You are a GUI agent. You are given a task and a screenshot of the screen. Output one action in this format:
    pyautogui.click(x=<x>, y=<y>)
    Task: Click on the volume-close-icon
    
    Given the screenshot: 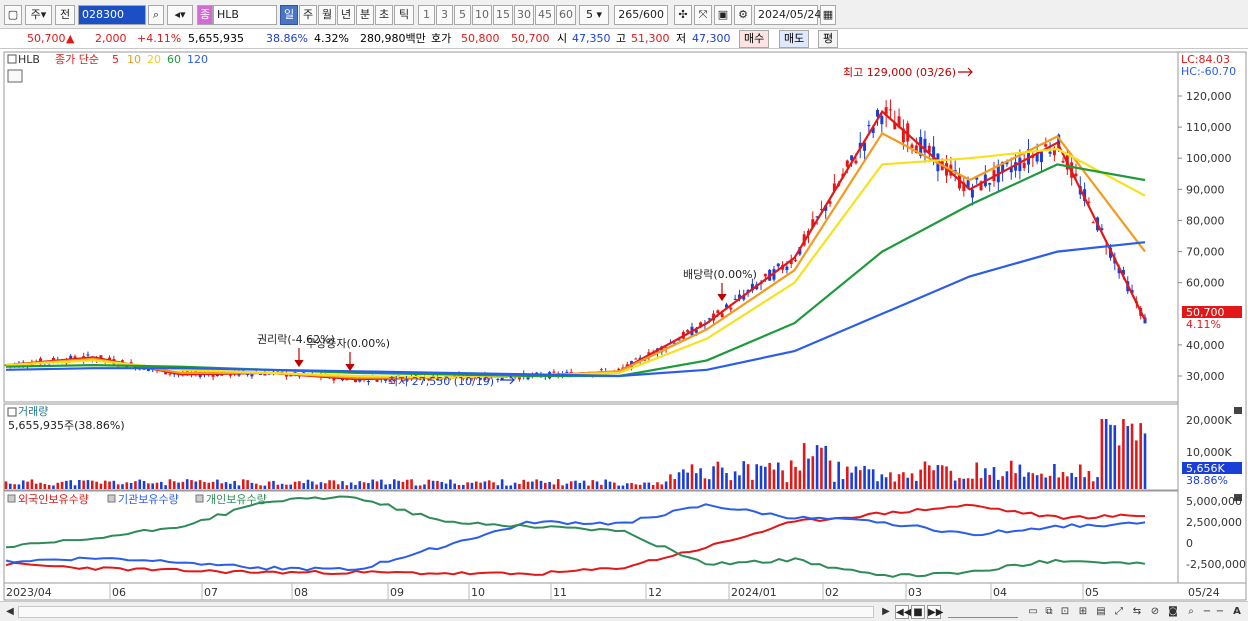 What is the action you would take?
    pyautogui.click(x=1238, y=410)
    